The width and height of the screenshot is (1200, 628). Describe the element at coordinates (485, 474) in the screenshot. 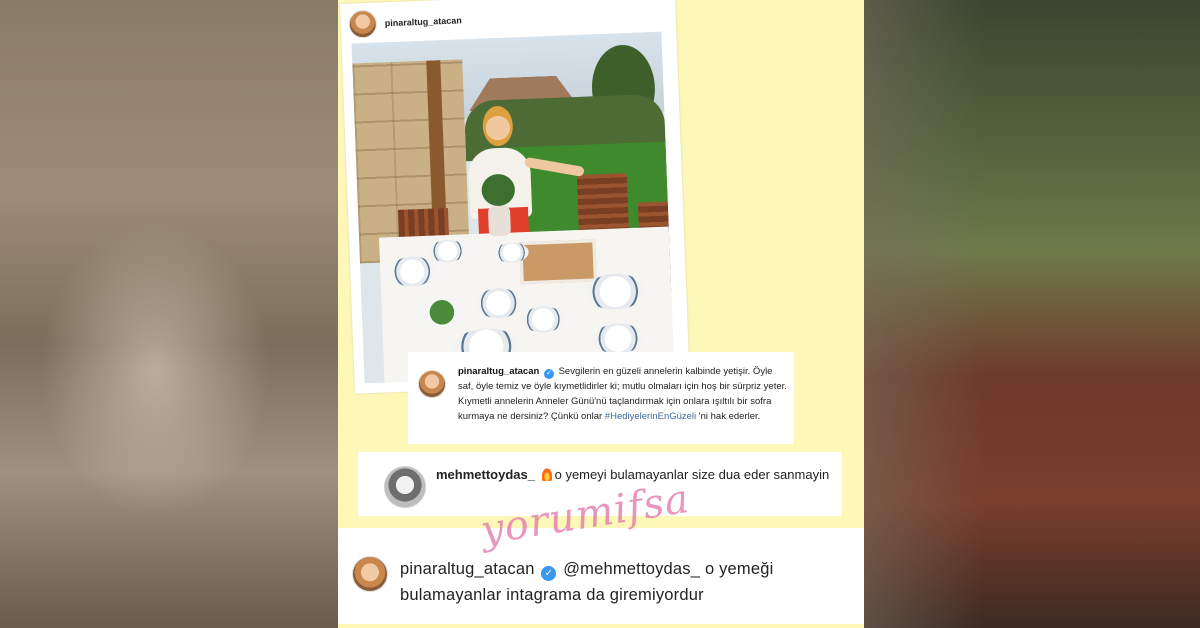

I see `comment-username: mehmettoydas_` at that location.